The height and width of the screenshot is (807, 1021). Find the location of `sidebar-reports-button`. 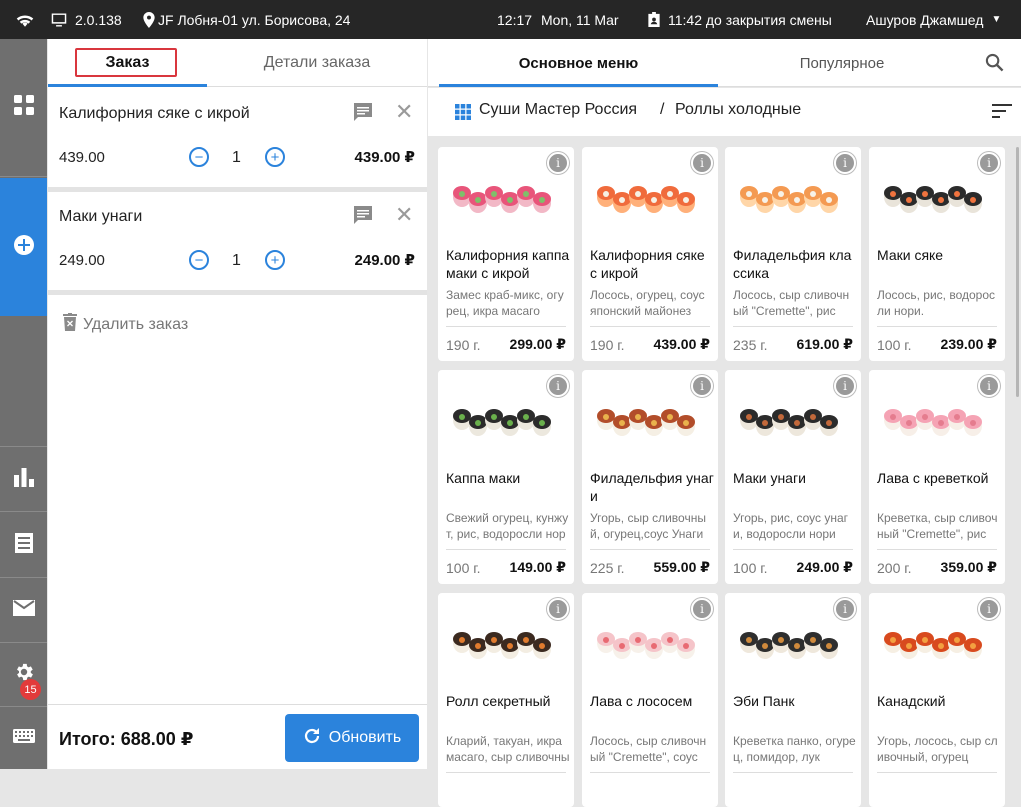

sidebar-reports-button is located at coordinates (23, 479).